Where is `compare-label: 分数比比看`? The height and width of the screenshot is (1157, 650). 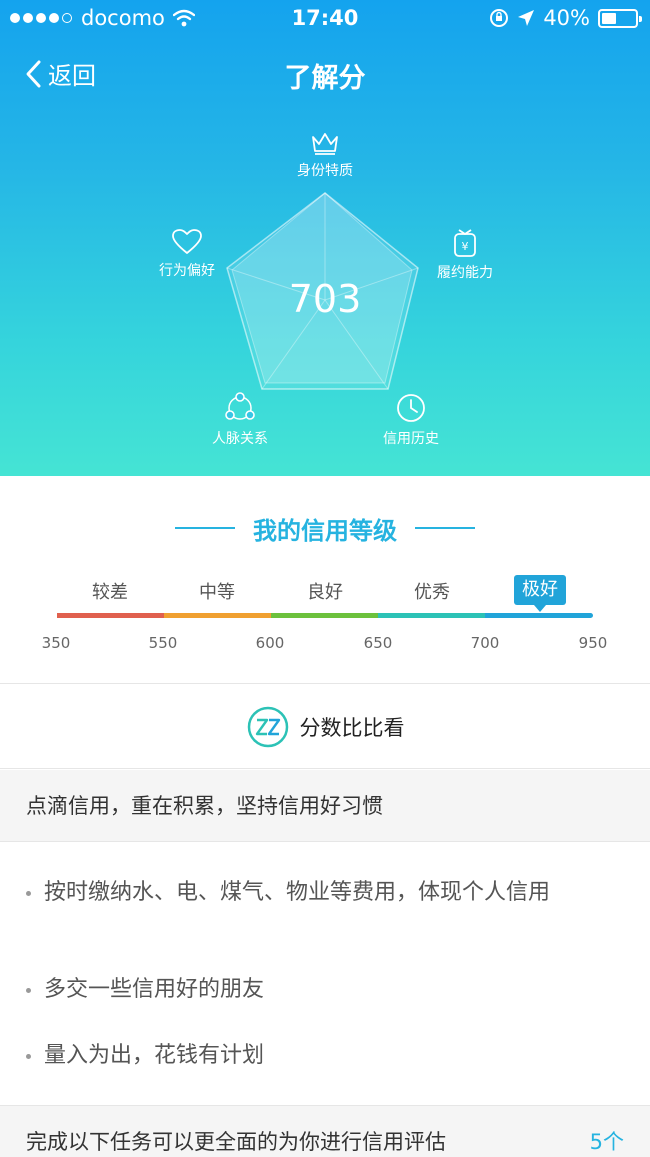 compare-label: 分数比比看 is located at coordinates (352, 727).